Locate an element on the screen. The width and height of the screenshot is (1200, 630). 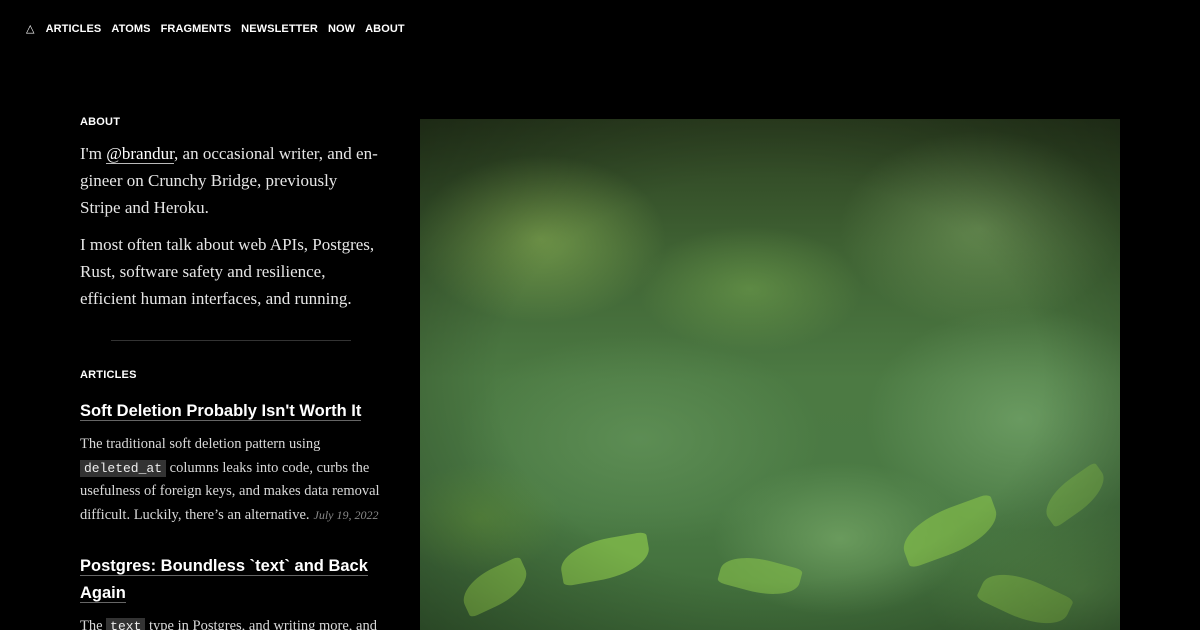
about-heading: ABOUT is located at coordinates (100, 122).